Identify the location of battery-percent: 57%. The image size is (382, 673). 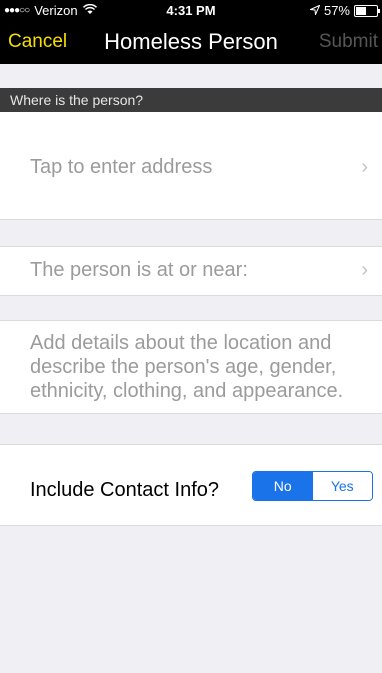
(336, 10).